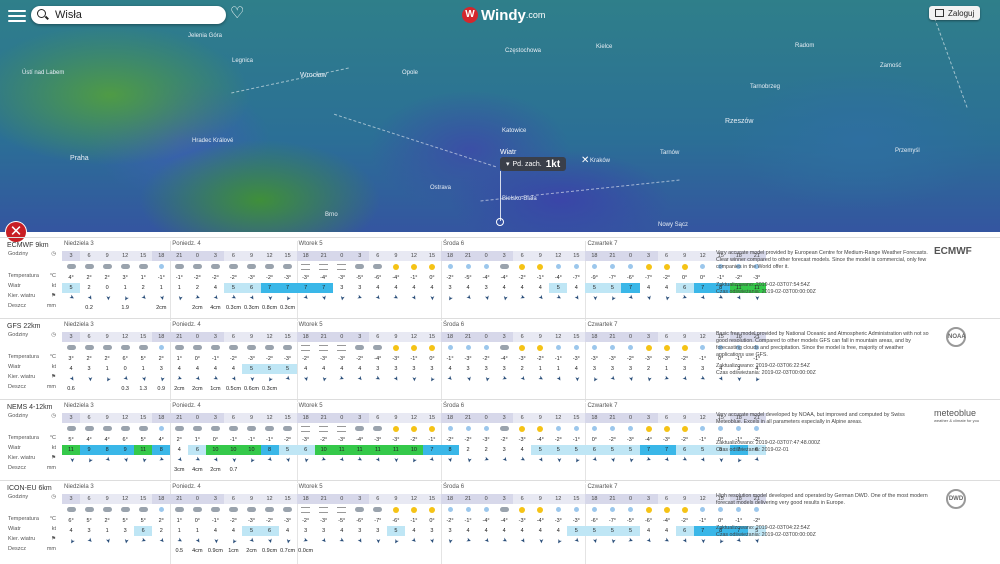 This screenshot has height=564, width=1000. What do you see at coordinates (500, 222) in the screenshot?
I see `location-pin-icon` at bounding box center [500, 222].